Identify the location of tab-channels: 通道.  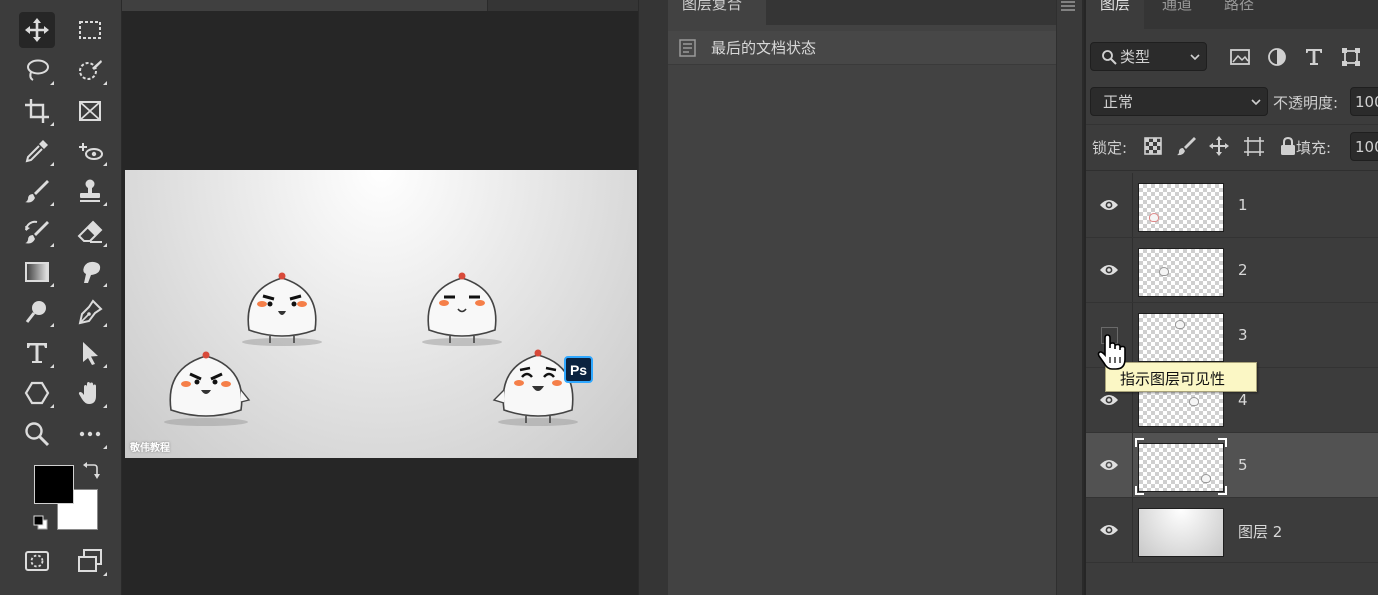
(1177, 14).